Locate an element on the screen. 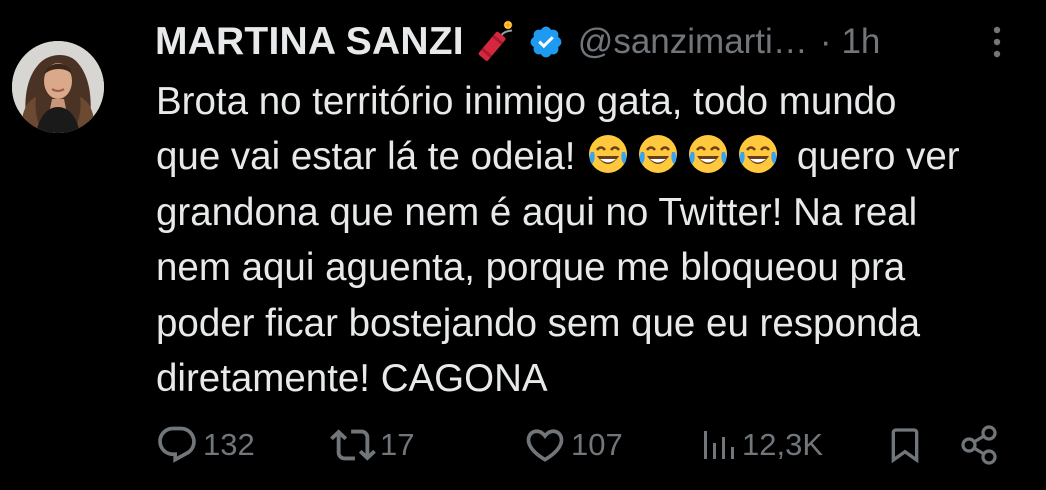 The width and height of the screenshot is (1046, 490). avatar-image is located at coordinates (58, 87).